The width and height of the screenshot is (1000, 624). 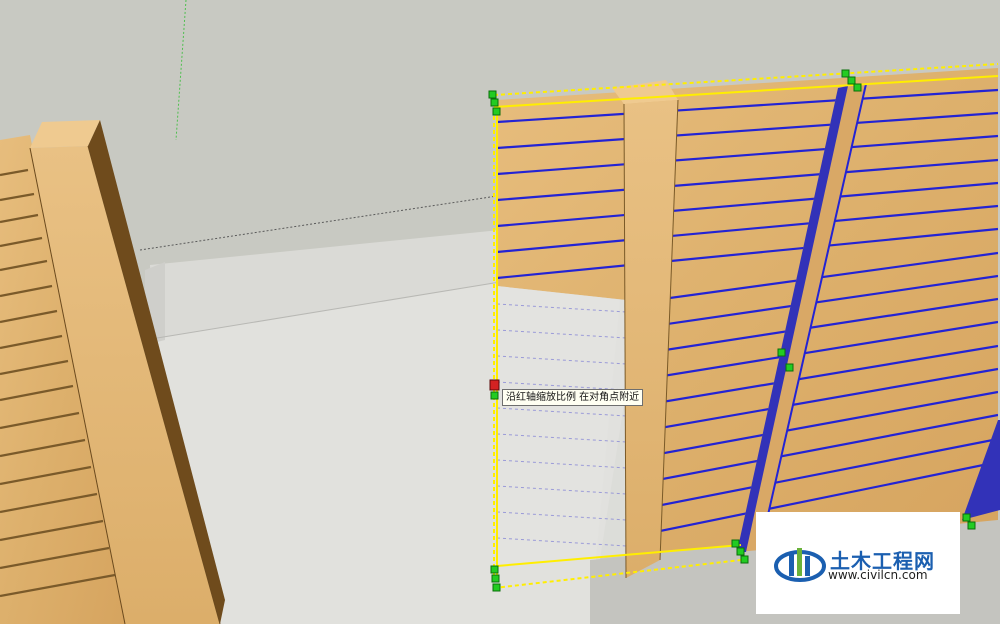 What do you see at coordinates (878, 575) in the screenshot?
I see `watermark-url: www.civilcn.com` at bounding box center [878, 575].